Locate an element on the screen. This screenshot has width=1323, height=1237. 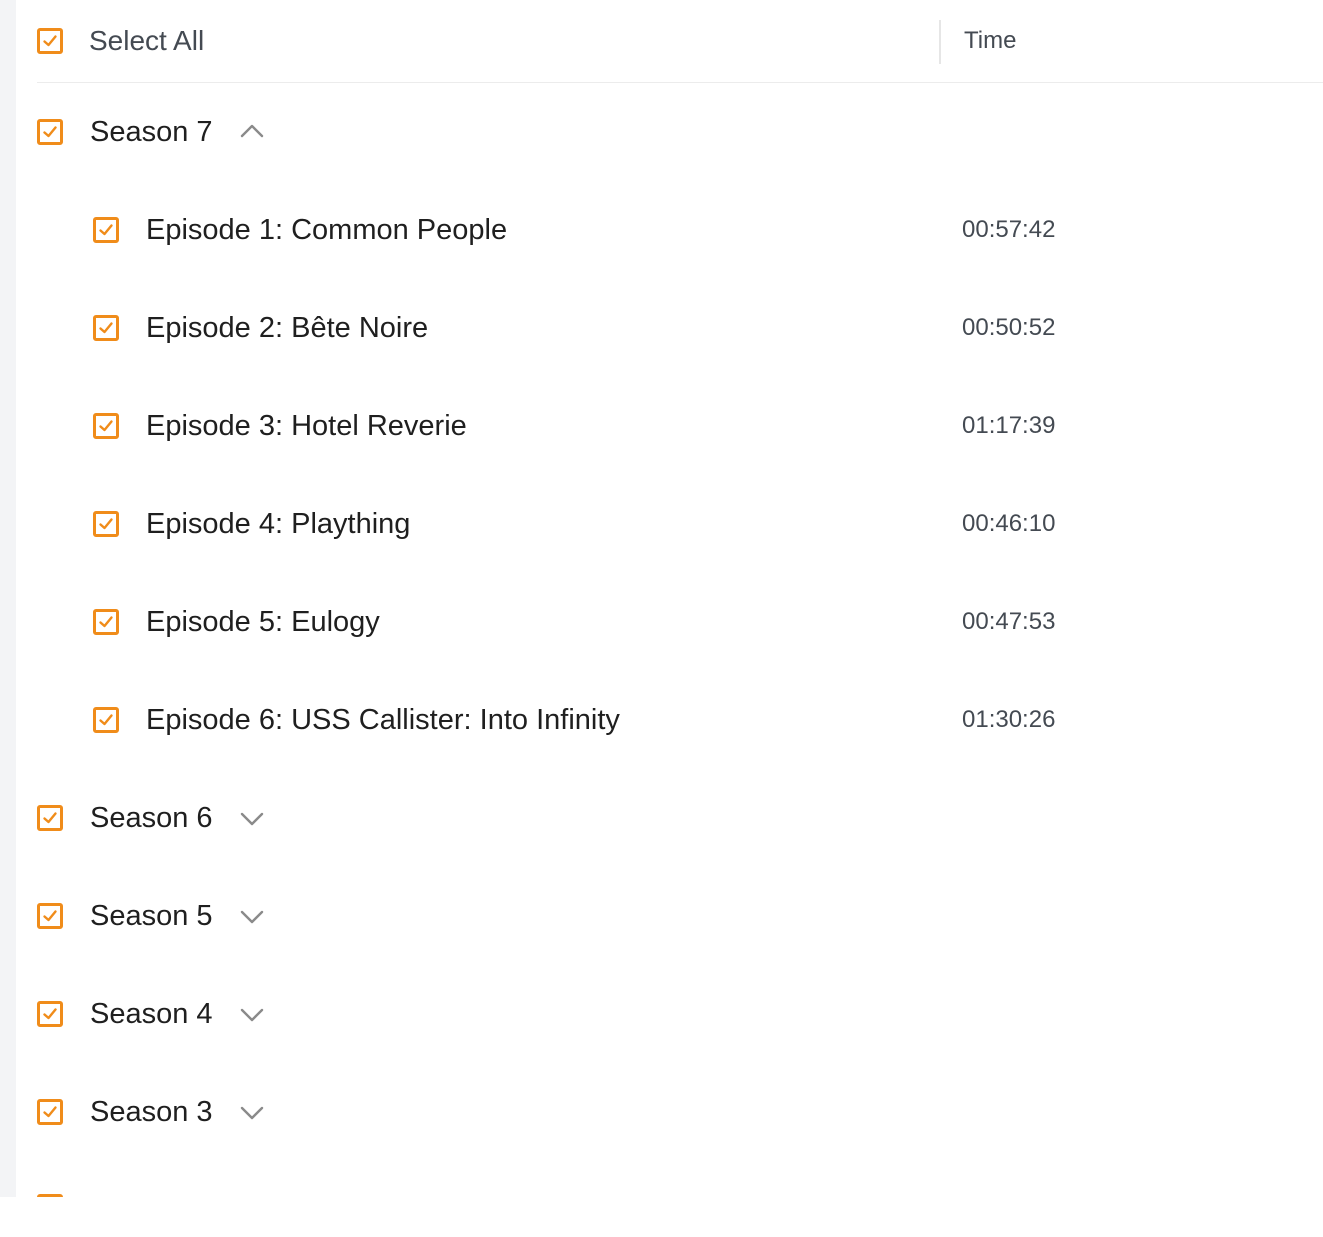
season-row-partial is located at coordinates (52, 1193).